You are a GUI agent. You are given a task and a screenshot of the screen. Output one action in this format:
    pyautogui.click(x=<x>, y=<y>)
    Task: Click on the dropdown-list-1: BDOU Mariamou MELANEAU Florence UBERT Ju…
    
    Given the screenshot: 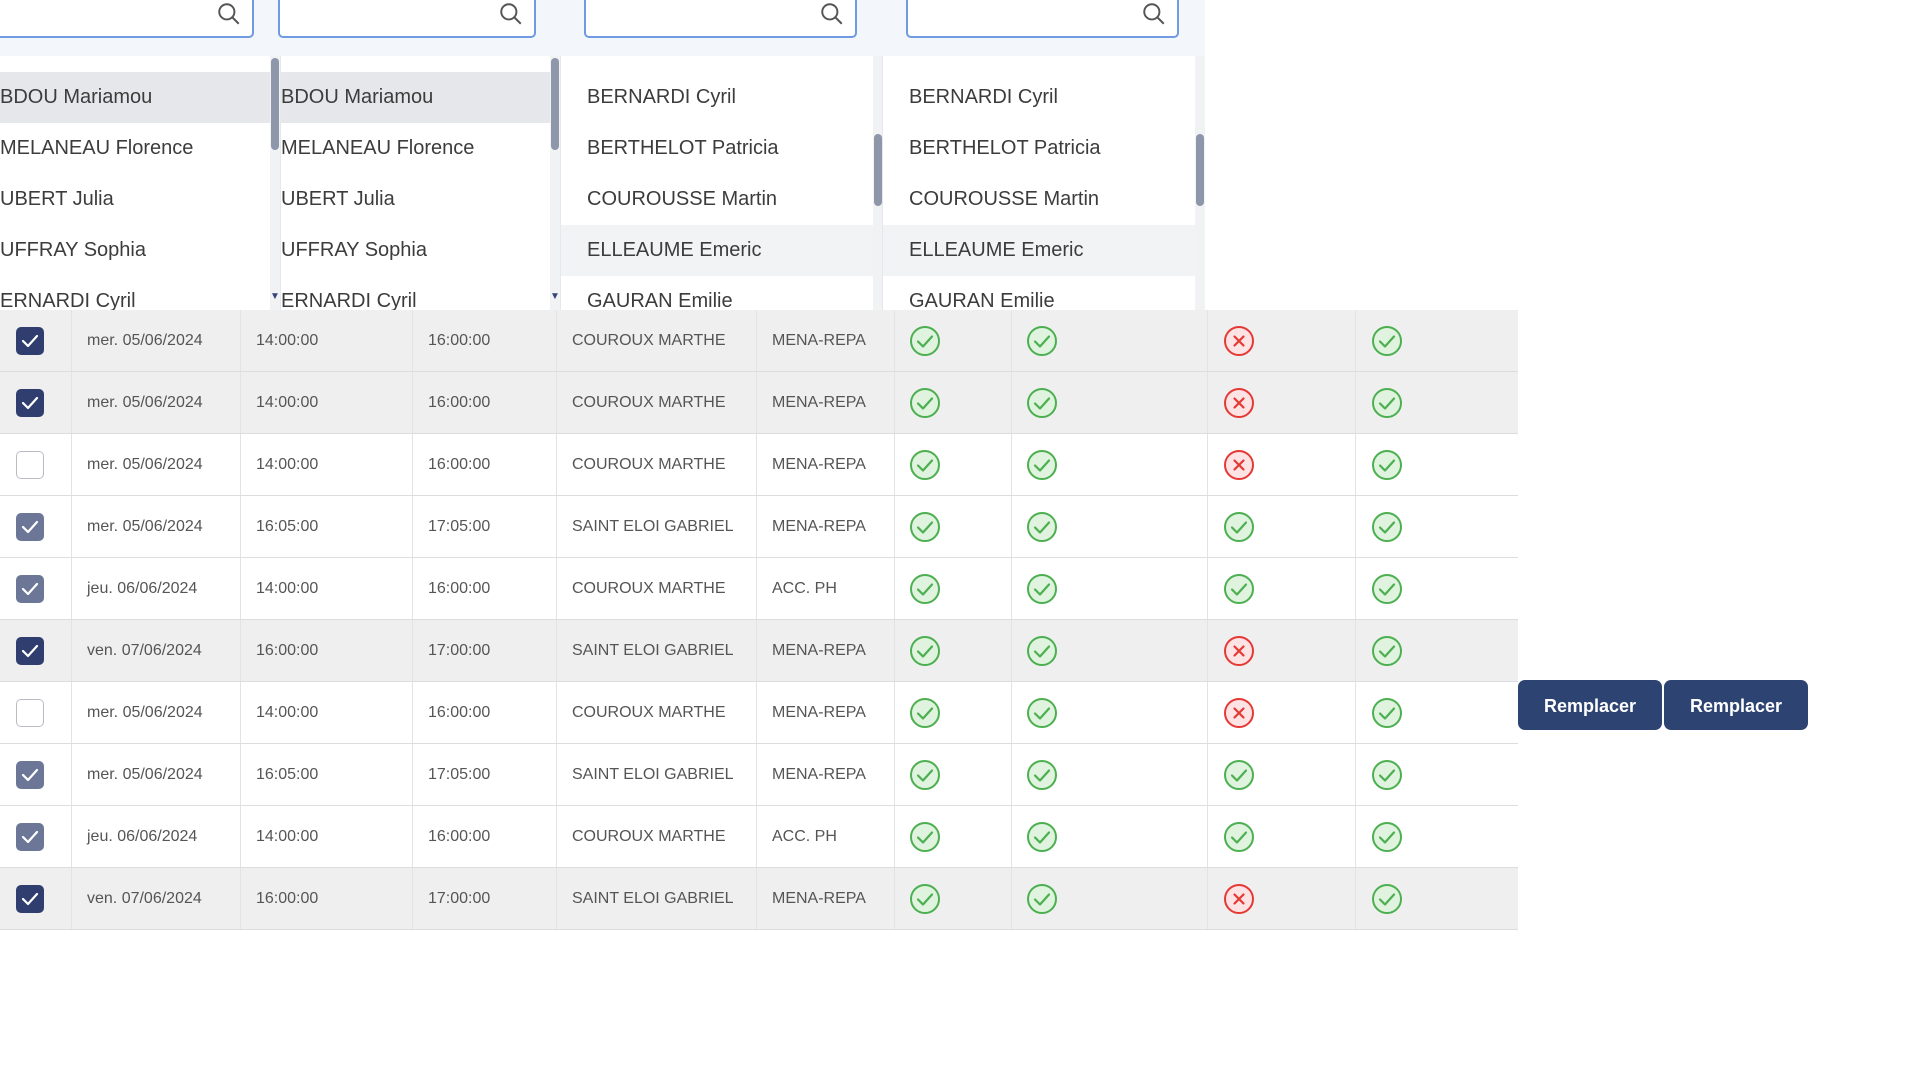 What is the action you would take?
    pyautogui.click(x=140, y=183)
    